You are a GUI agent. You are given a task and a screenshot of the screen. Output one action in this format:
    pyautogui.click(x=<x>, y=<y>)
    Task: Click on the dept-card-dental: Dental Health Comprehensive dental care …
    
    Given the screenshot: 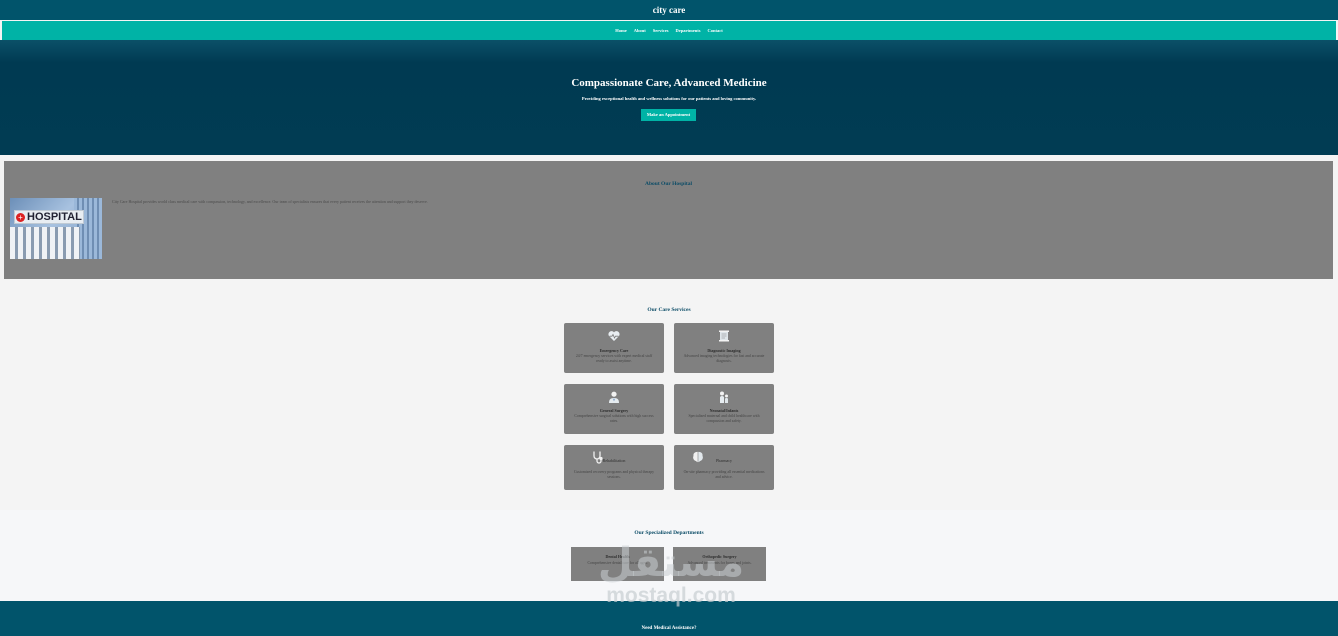 What is the action you would take?
    pyautogui.click(x=617, y=564)
    